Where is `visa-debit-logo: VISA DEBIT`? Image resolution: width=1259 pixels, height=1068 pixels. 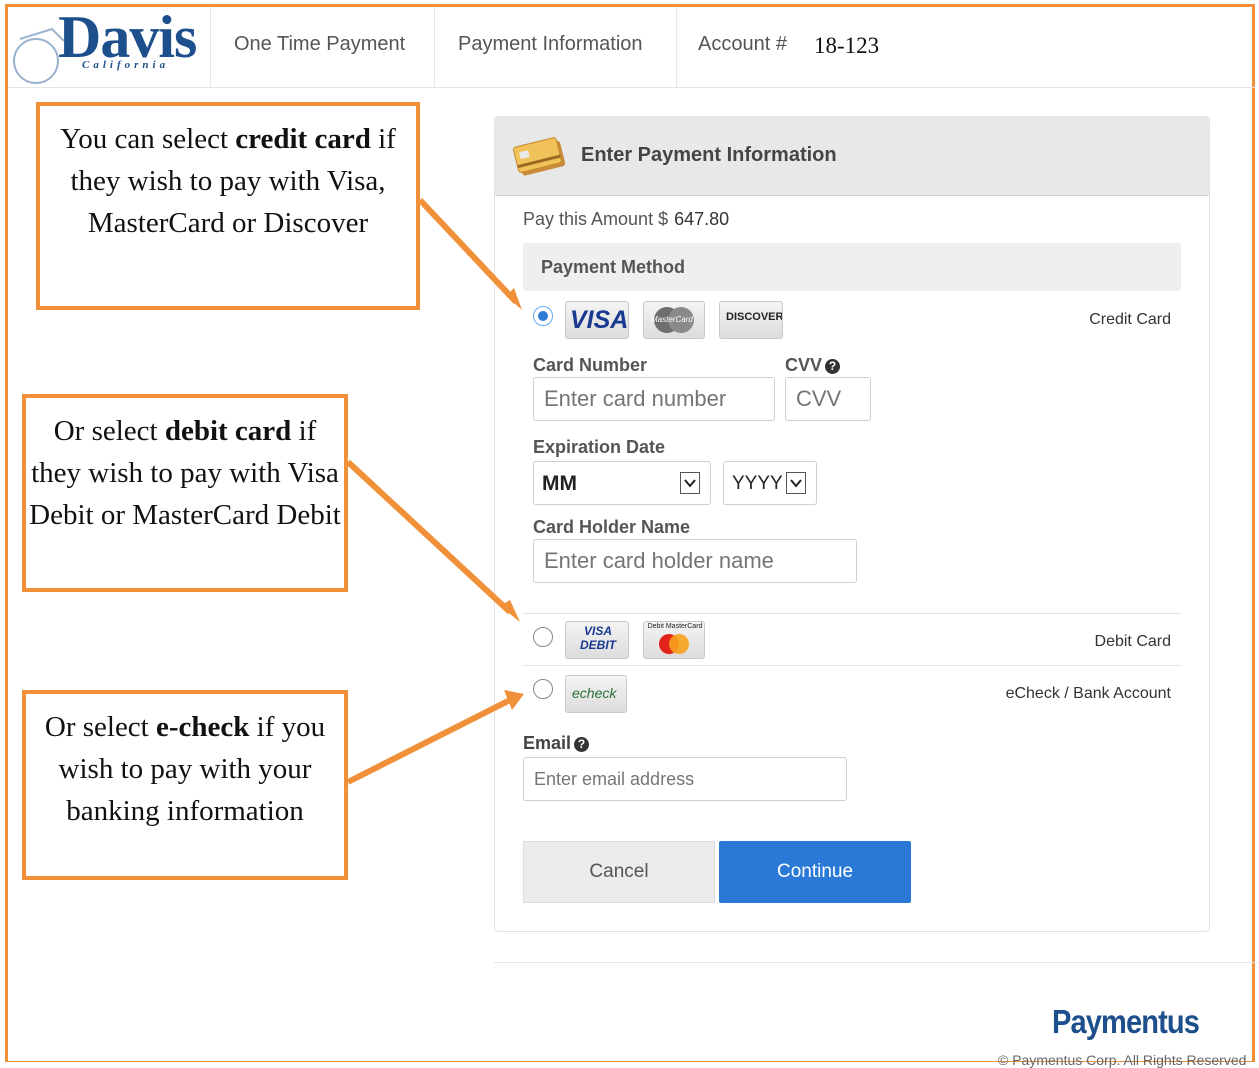 visa-debit-logo: VISA DEBIT is located at coordinates (597, 640).